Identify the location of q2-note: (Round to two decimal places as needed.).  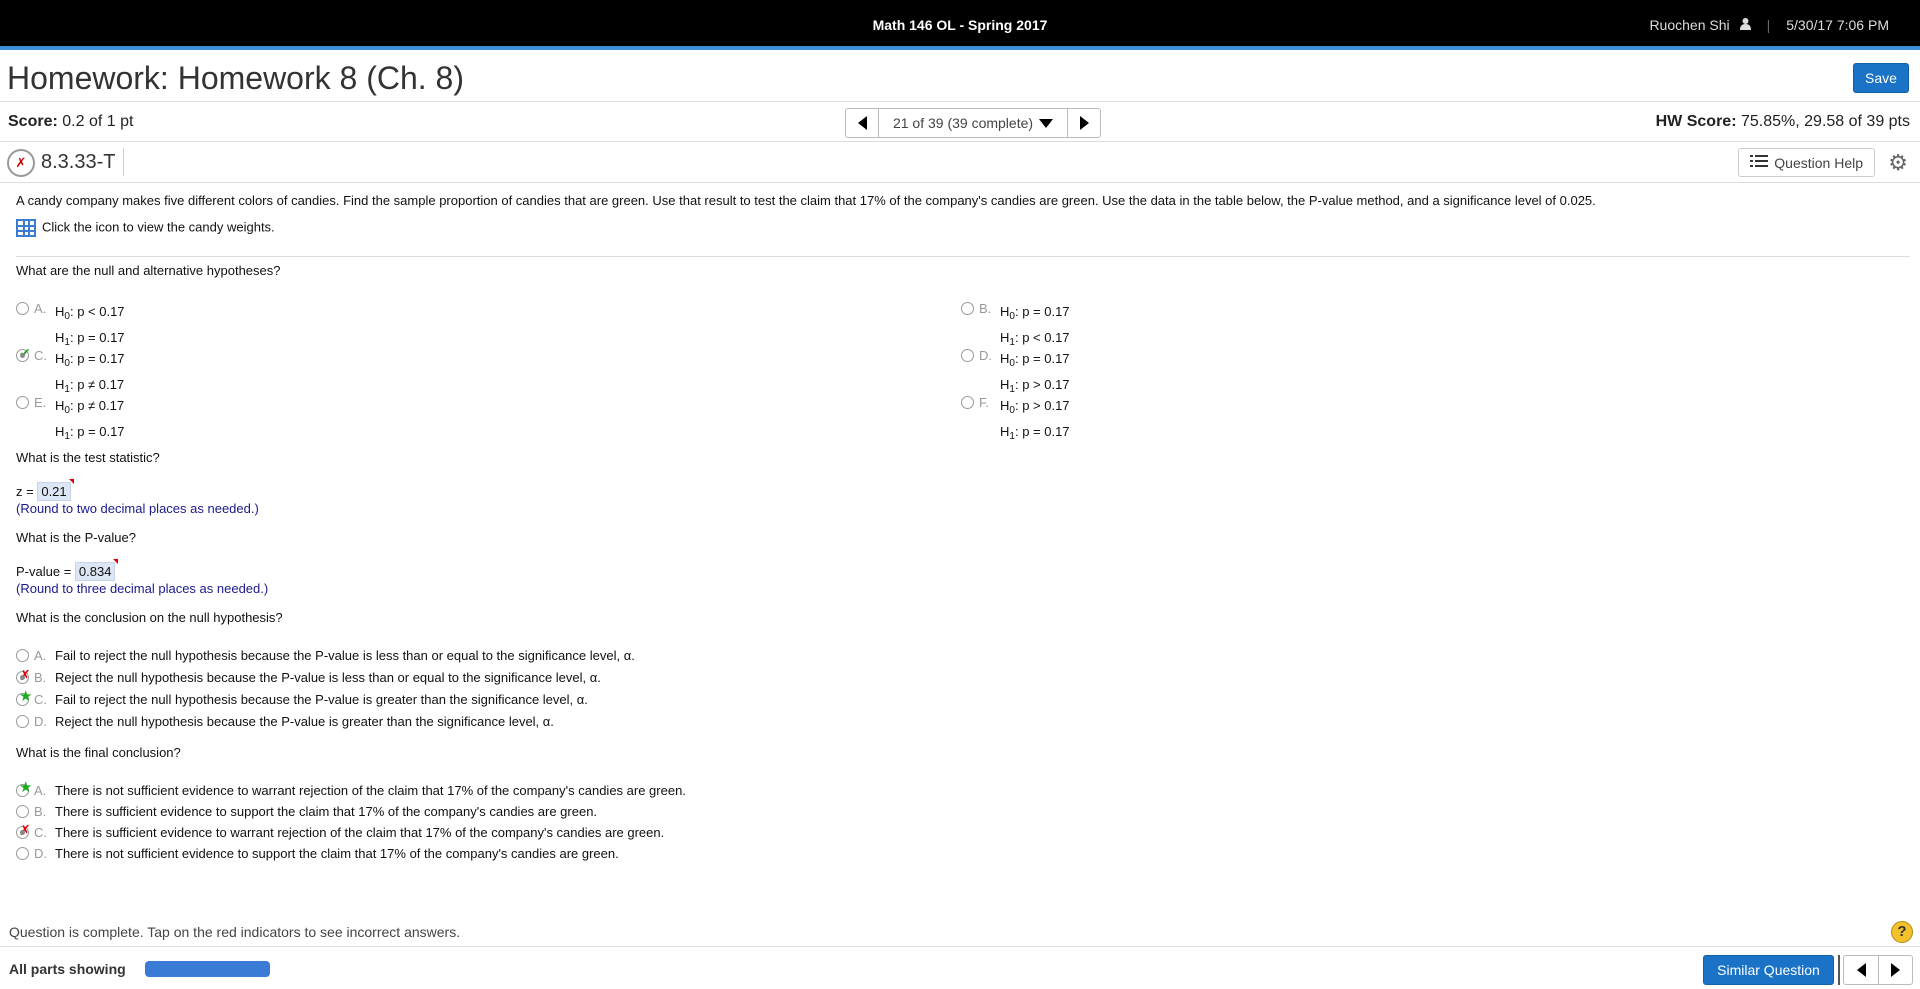
(137, 508).